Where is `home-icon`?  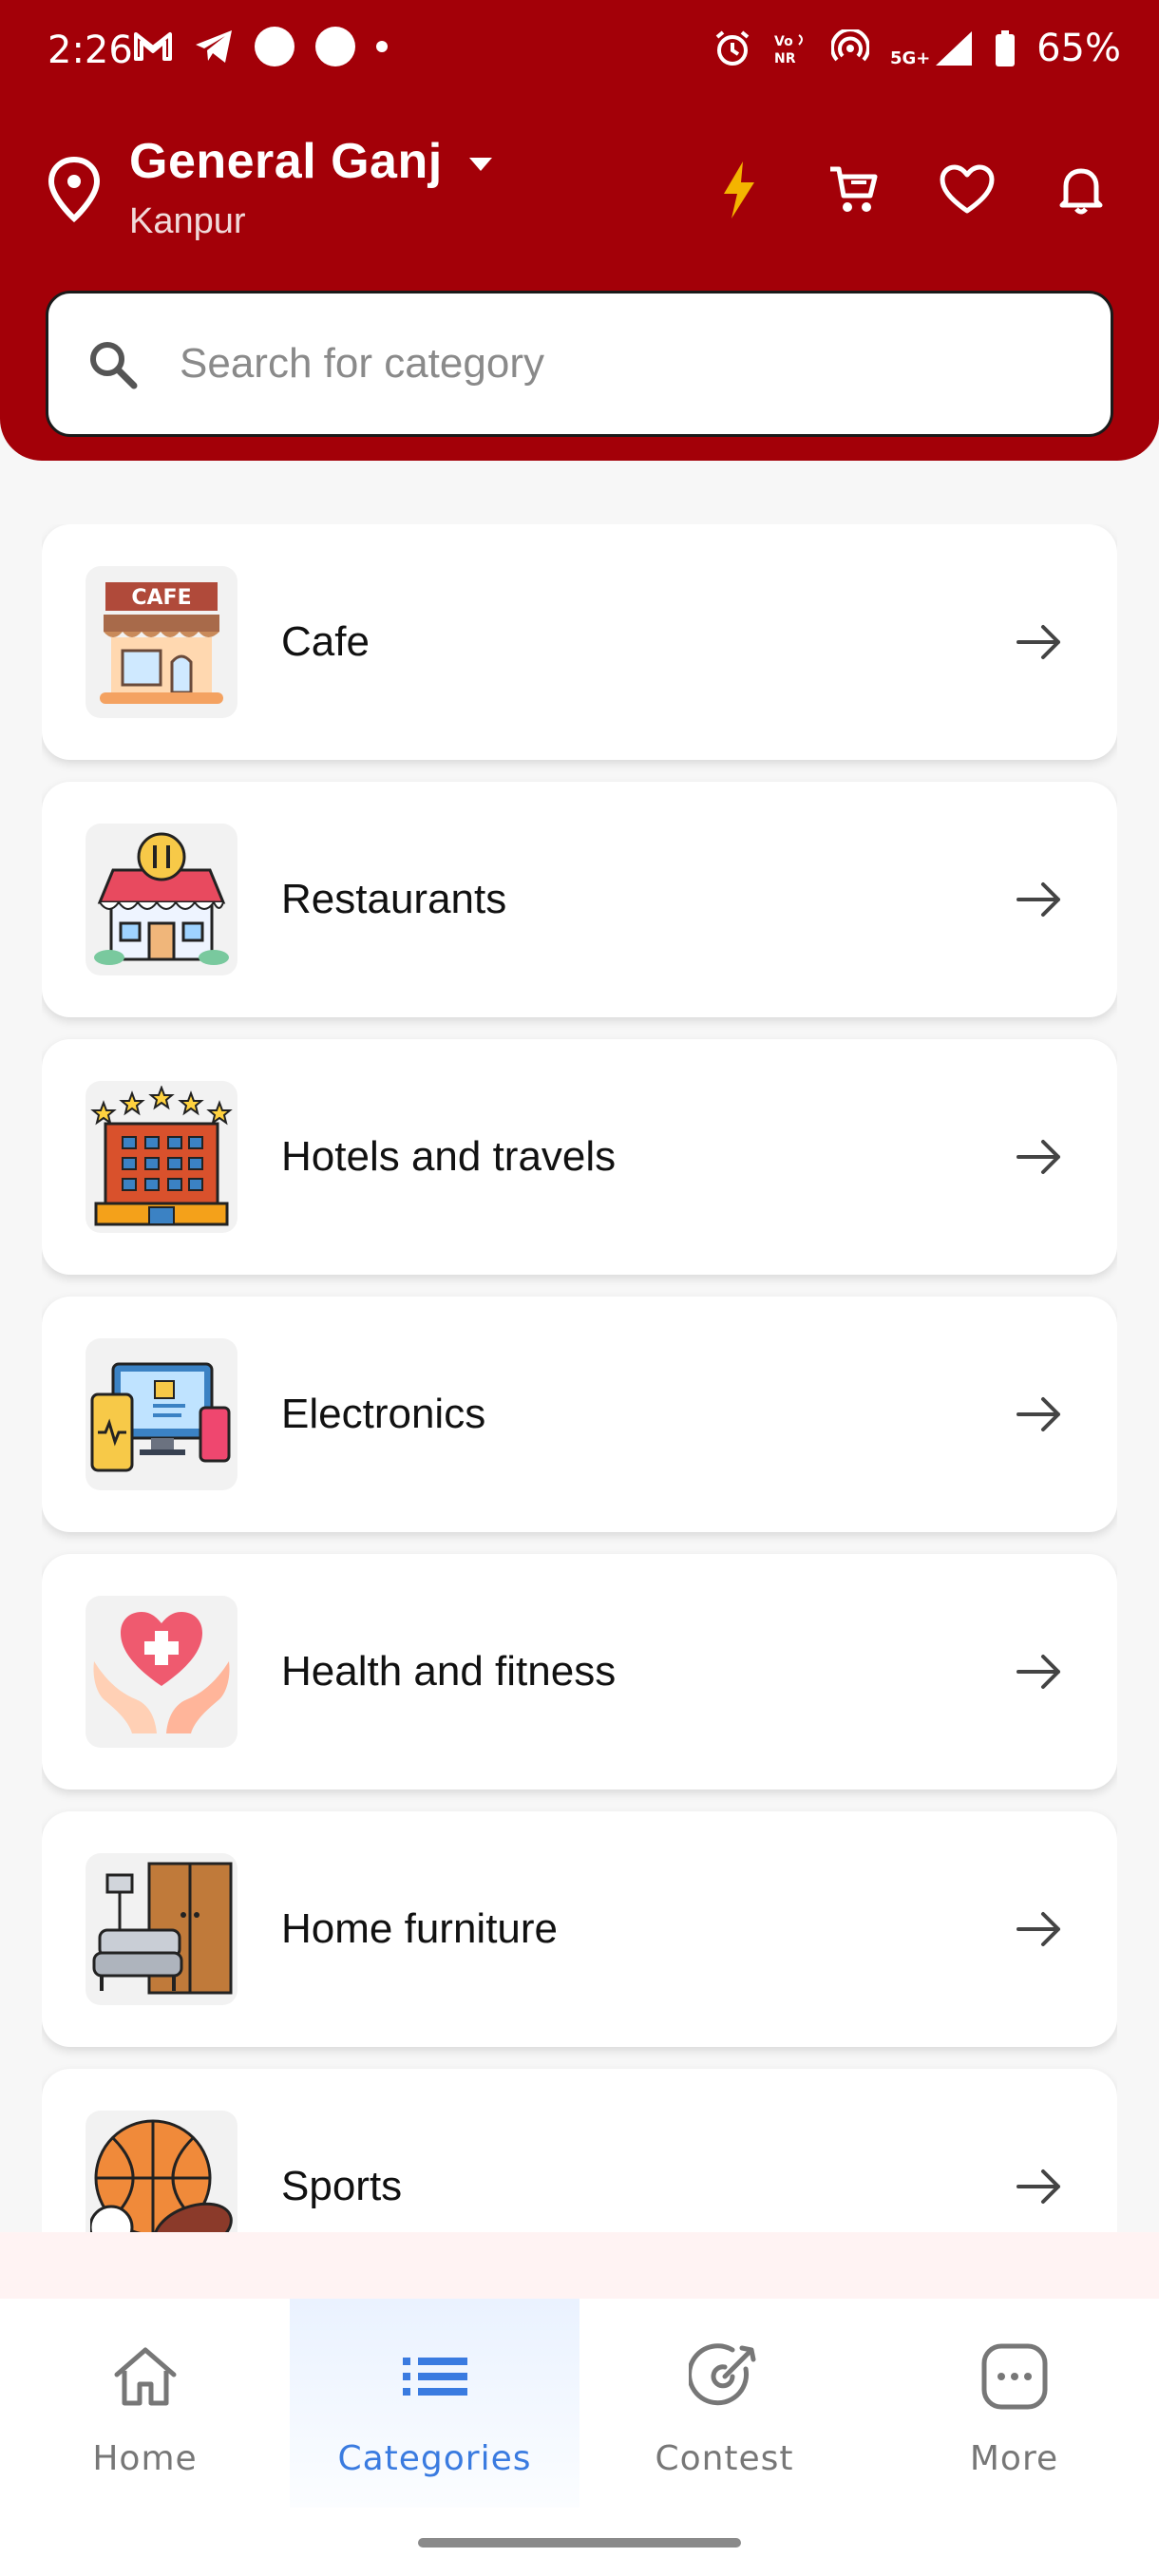 home-icon is located at coordinates (145, 2376).